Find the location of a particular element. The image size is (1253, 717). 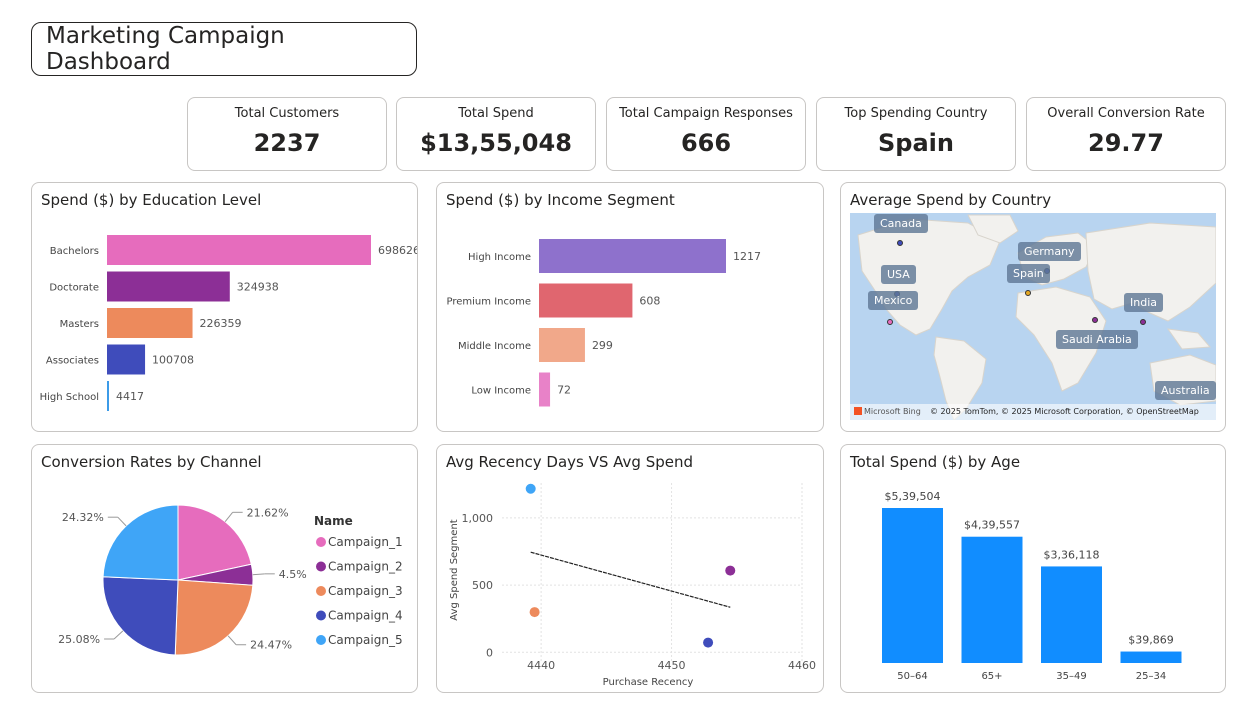

kpi-value: Spain is located at coordinates (916, 143).